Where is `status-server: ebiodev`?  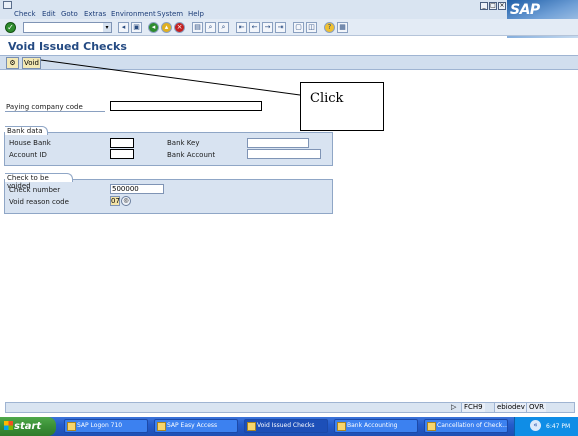 status-server: ebiodev is located at coordinates (510, 407).